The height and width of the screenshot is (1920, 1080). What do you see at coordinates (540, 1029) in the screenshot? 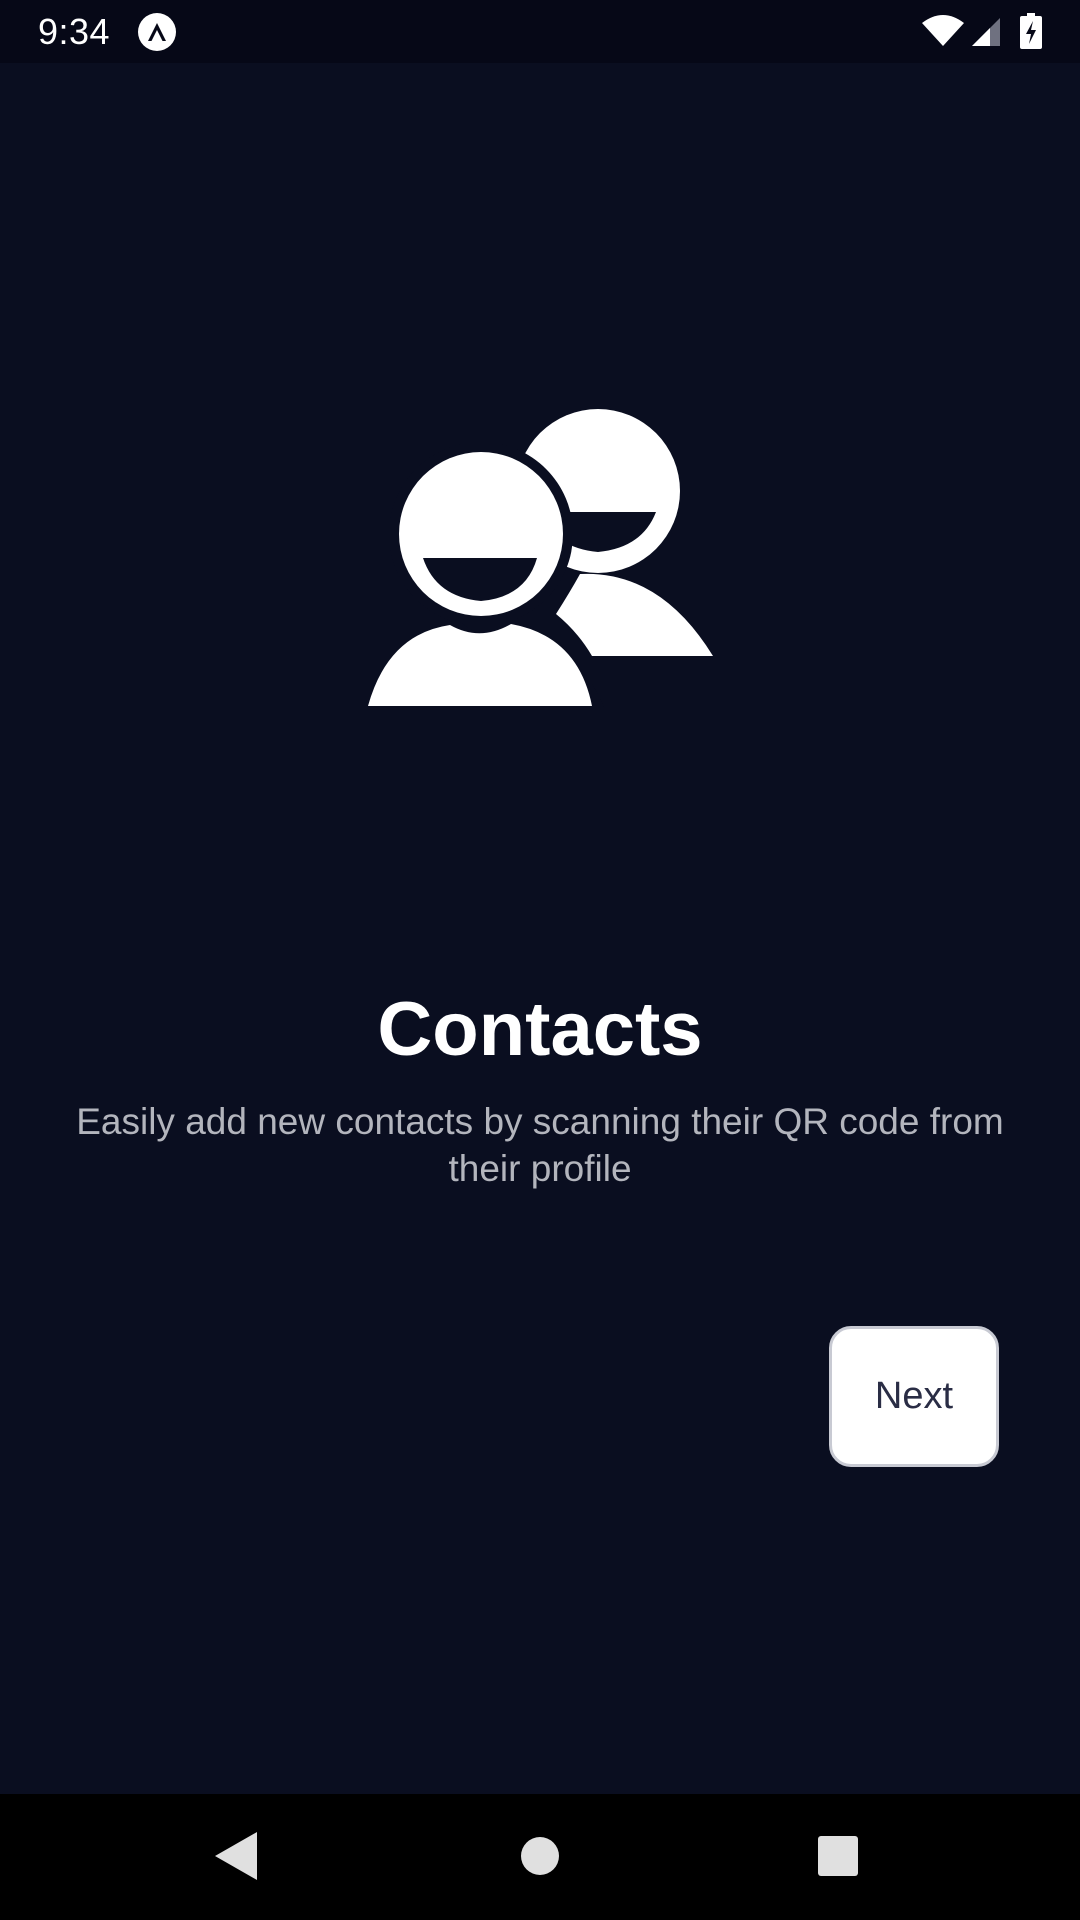
I see `onboarding-title: Contacts` at bounding box center [540, 1029].